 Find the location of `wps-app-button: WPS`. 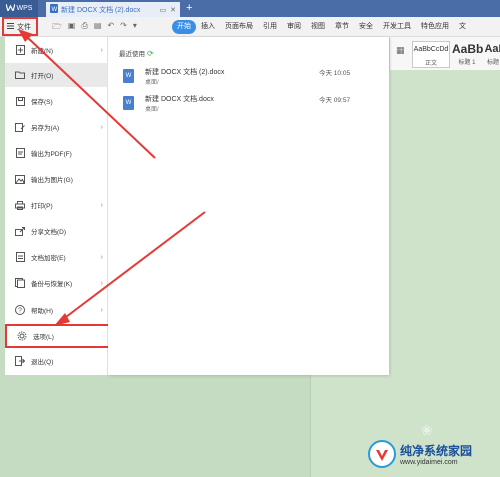

wps-app-button: WPS is located at coordinates (19, 8).